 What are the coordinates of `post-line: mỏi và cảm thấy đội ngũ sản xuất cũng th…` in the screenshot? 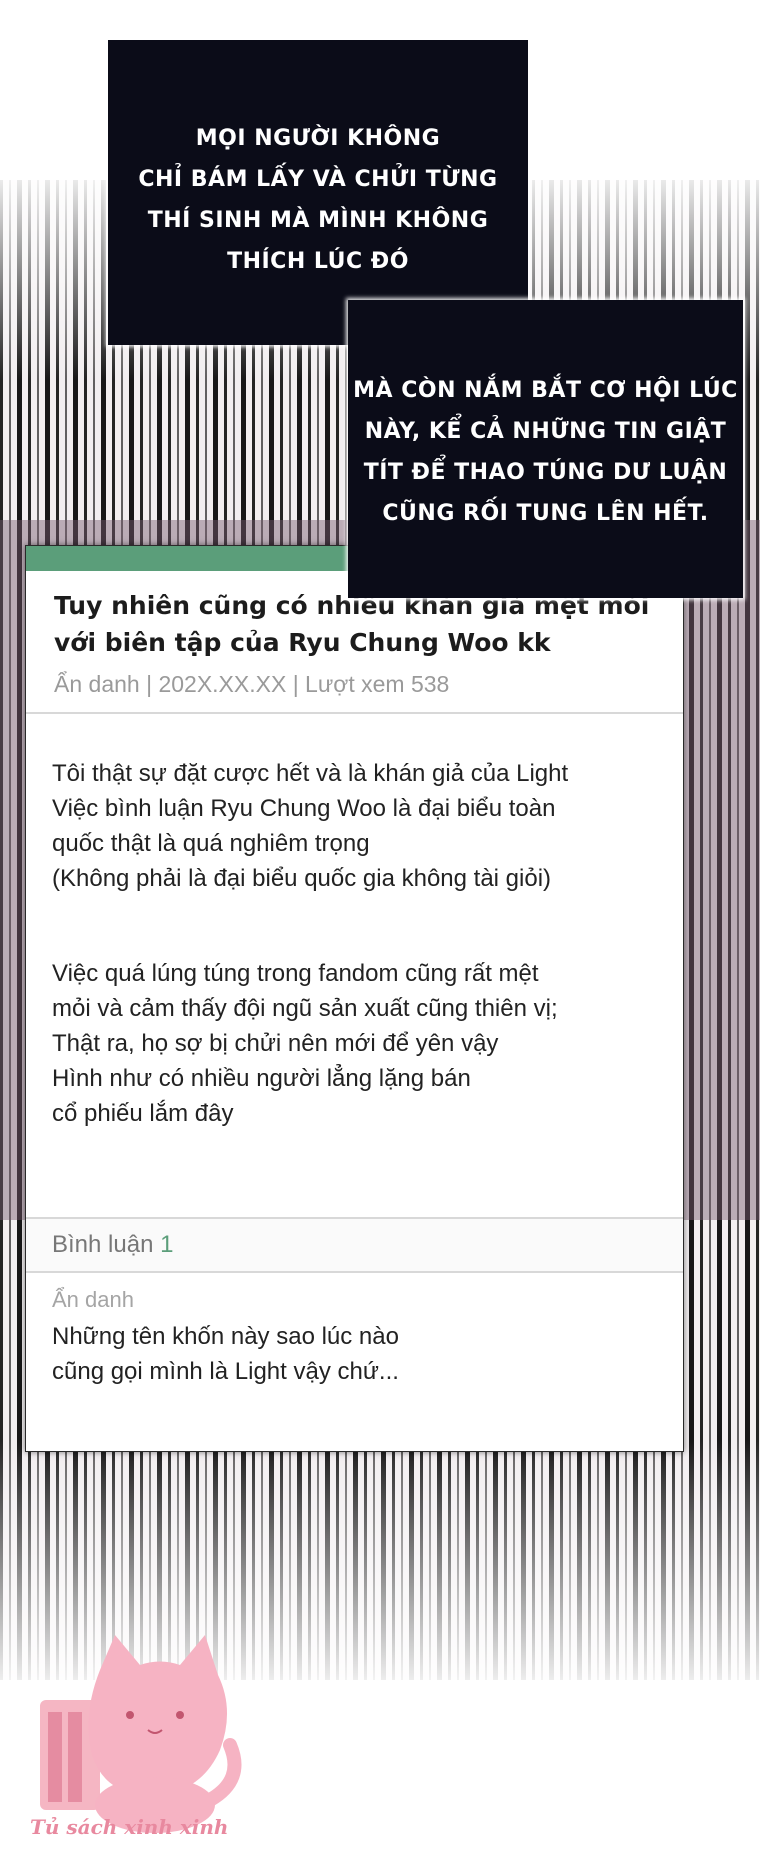 It's located at (305, 1008).